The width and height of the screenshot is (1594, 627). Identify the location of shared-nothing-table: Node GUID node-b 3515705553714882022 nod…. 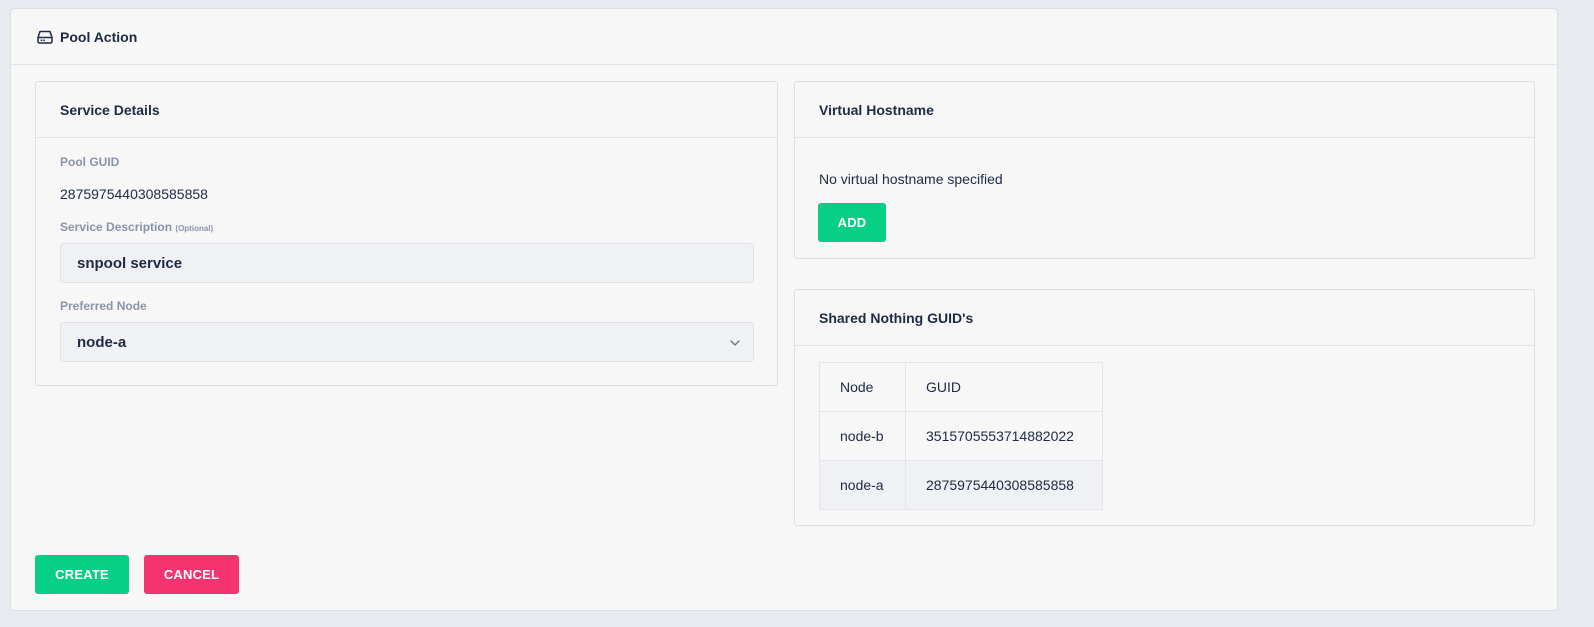
(961, 436).